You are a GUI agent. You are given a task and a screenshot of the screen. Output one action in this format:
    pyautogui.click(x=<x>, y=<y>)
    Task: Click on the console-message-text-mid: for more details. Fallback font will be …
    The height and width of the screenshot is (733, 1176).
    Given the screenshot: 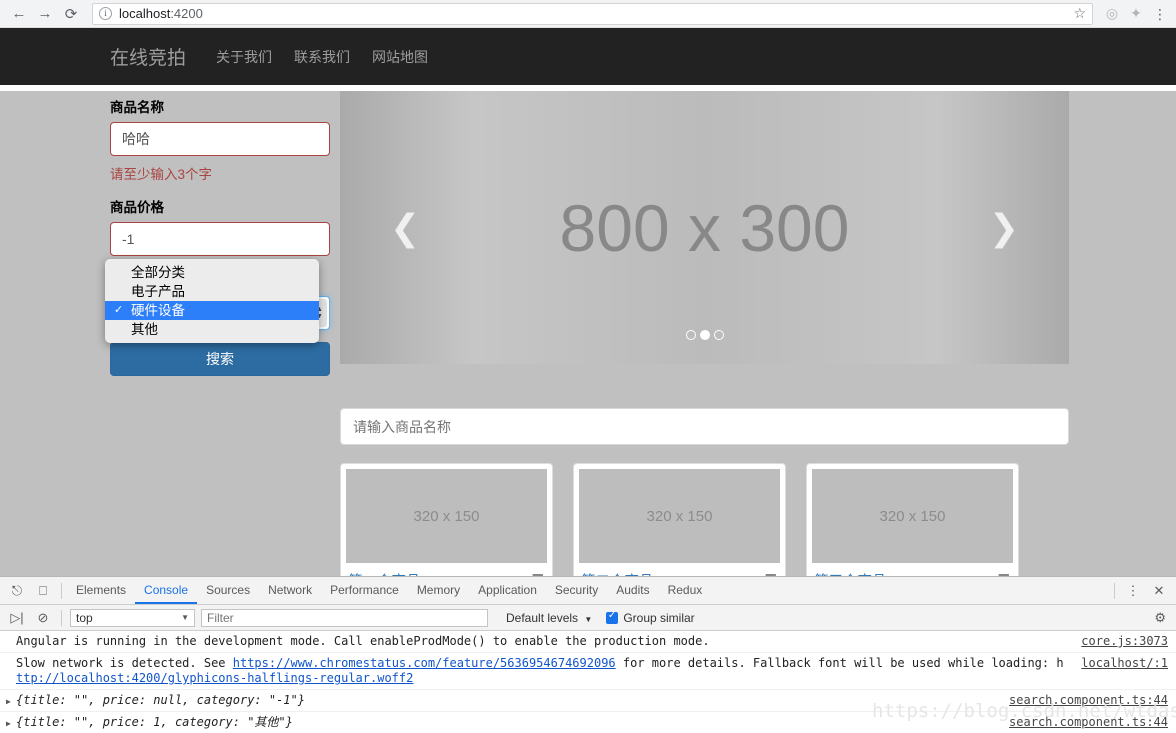 What is the action you would take?
    pyautogui.click(x=839, y=663)
    